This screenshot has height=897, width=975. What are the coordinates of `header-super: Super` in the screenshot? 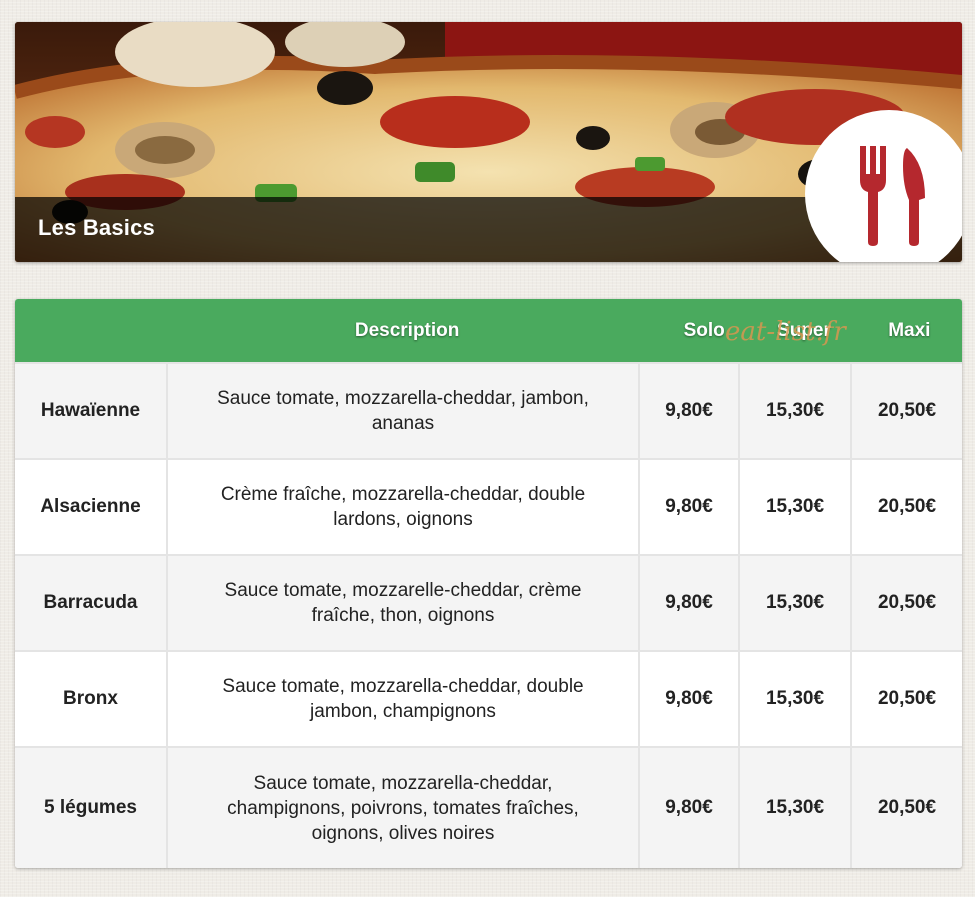 It's located at (804, 330).